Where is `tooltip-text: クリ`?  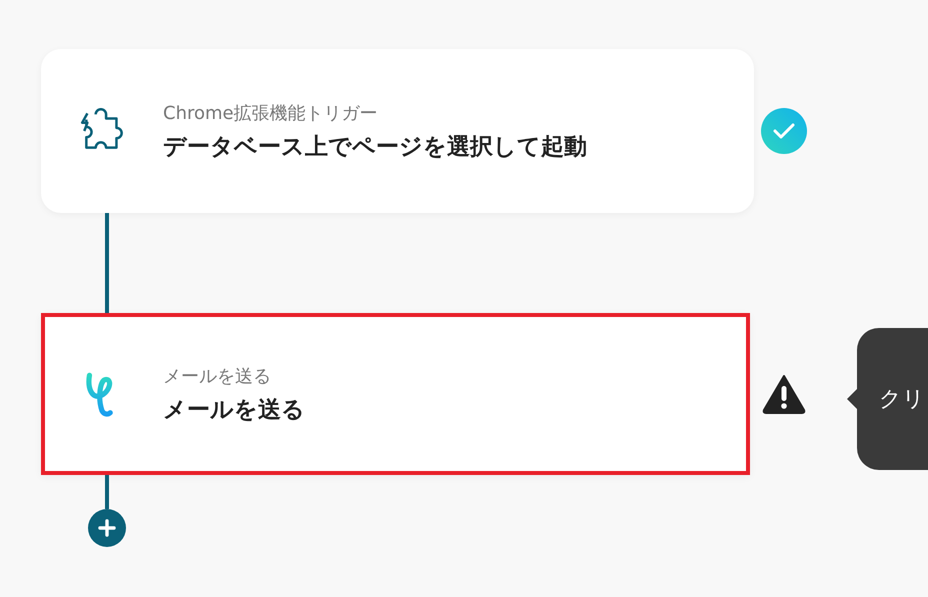 tooltip-text: クリ is located at coordinates (902, 400).